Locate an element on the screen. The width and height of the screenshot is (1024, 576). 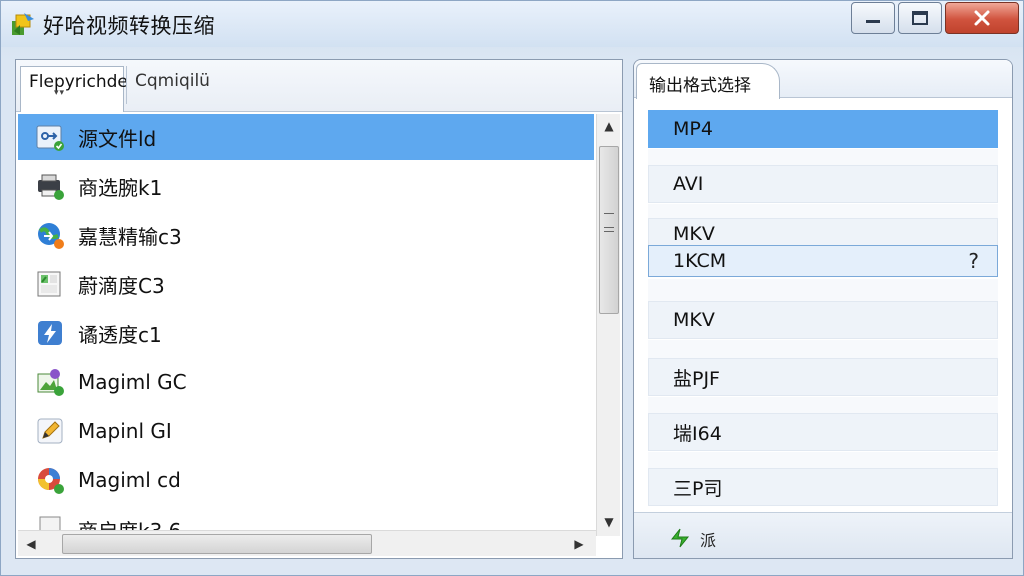
scroll-right-icon: ▶ is located at coordinates (579, 544).